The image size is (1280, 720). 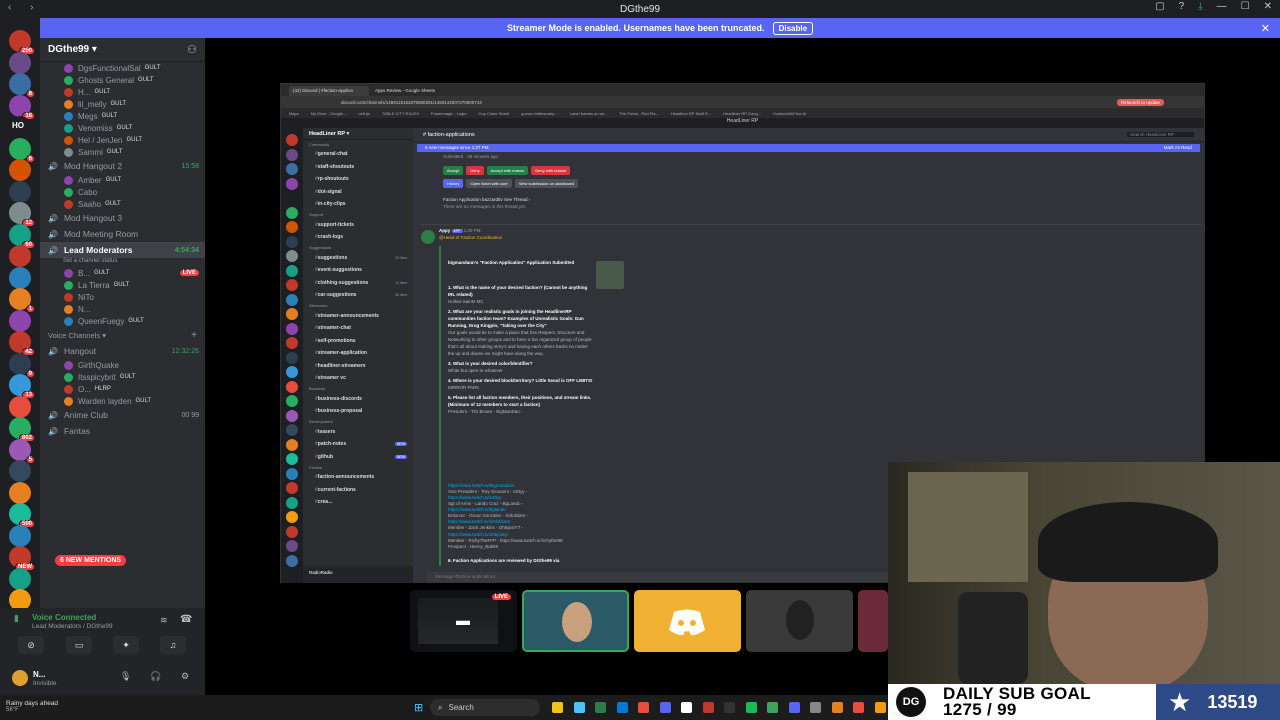 I want to click on voice-user: Cabo, so click(x=122, y=192).